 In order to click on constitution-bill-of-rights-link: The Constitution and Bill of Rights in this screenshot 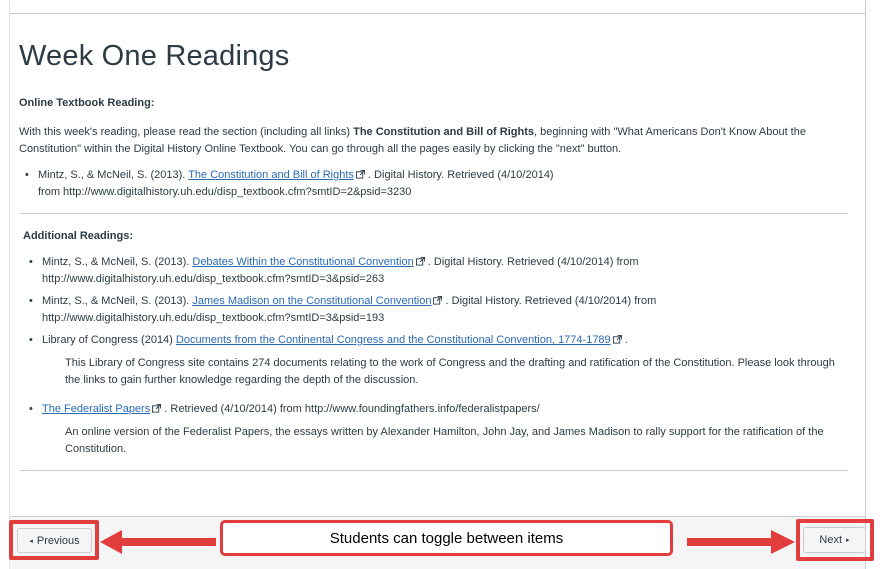, I will do `click(271, 175)`.